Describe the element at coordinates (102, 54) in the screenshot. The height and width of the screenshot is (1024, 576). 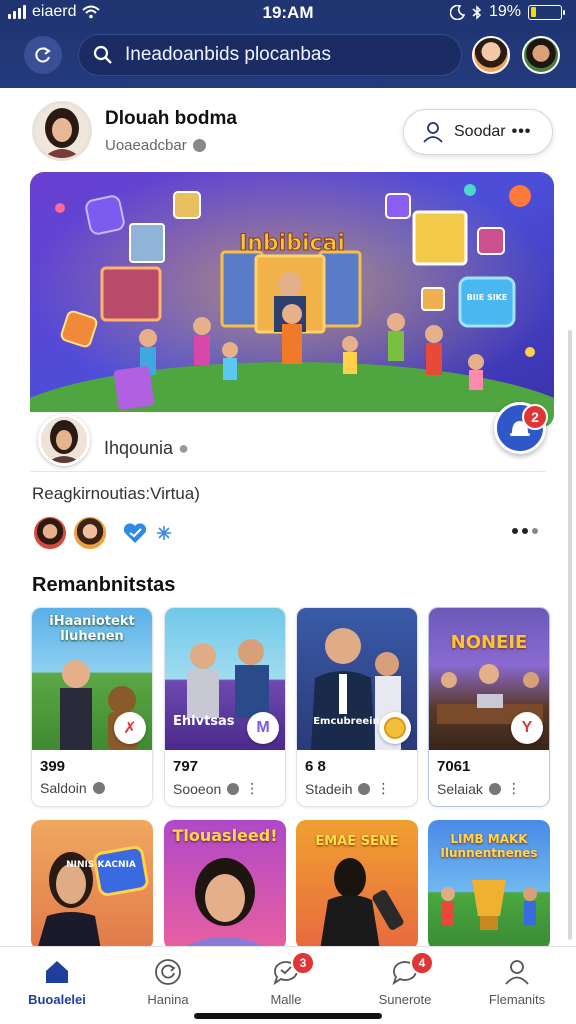
I see `search-icon` at that location.